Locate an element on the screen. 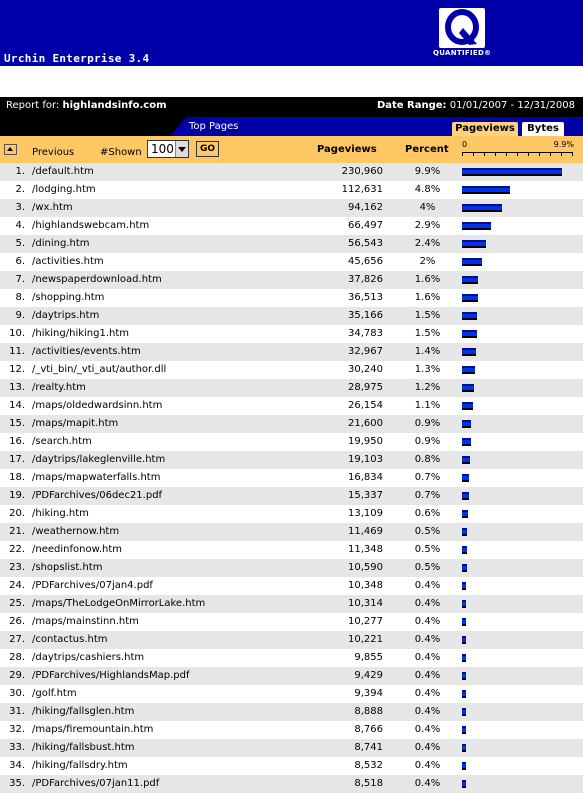 Image resolution: width=583 pixels, height=796 pixels. row-percent: 0.9% is located at coordinates (427, 423).